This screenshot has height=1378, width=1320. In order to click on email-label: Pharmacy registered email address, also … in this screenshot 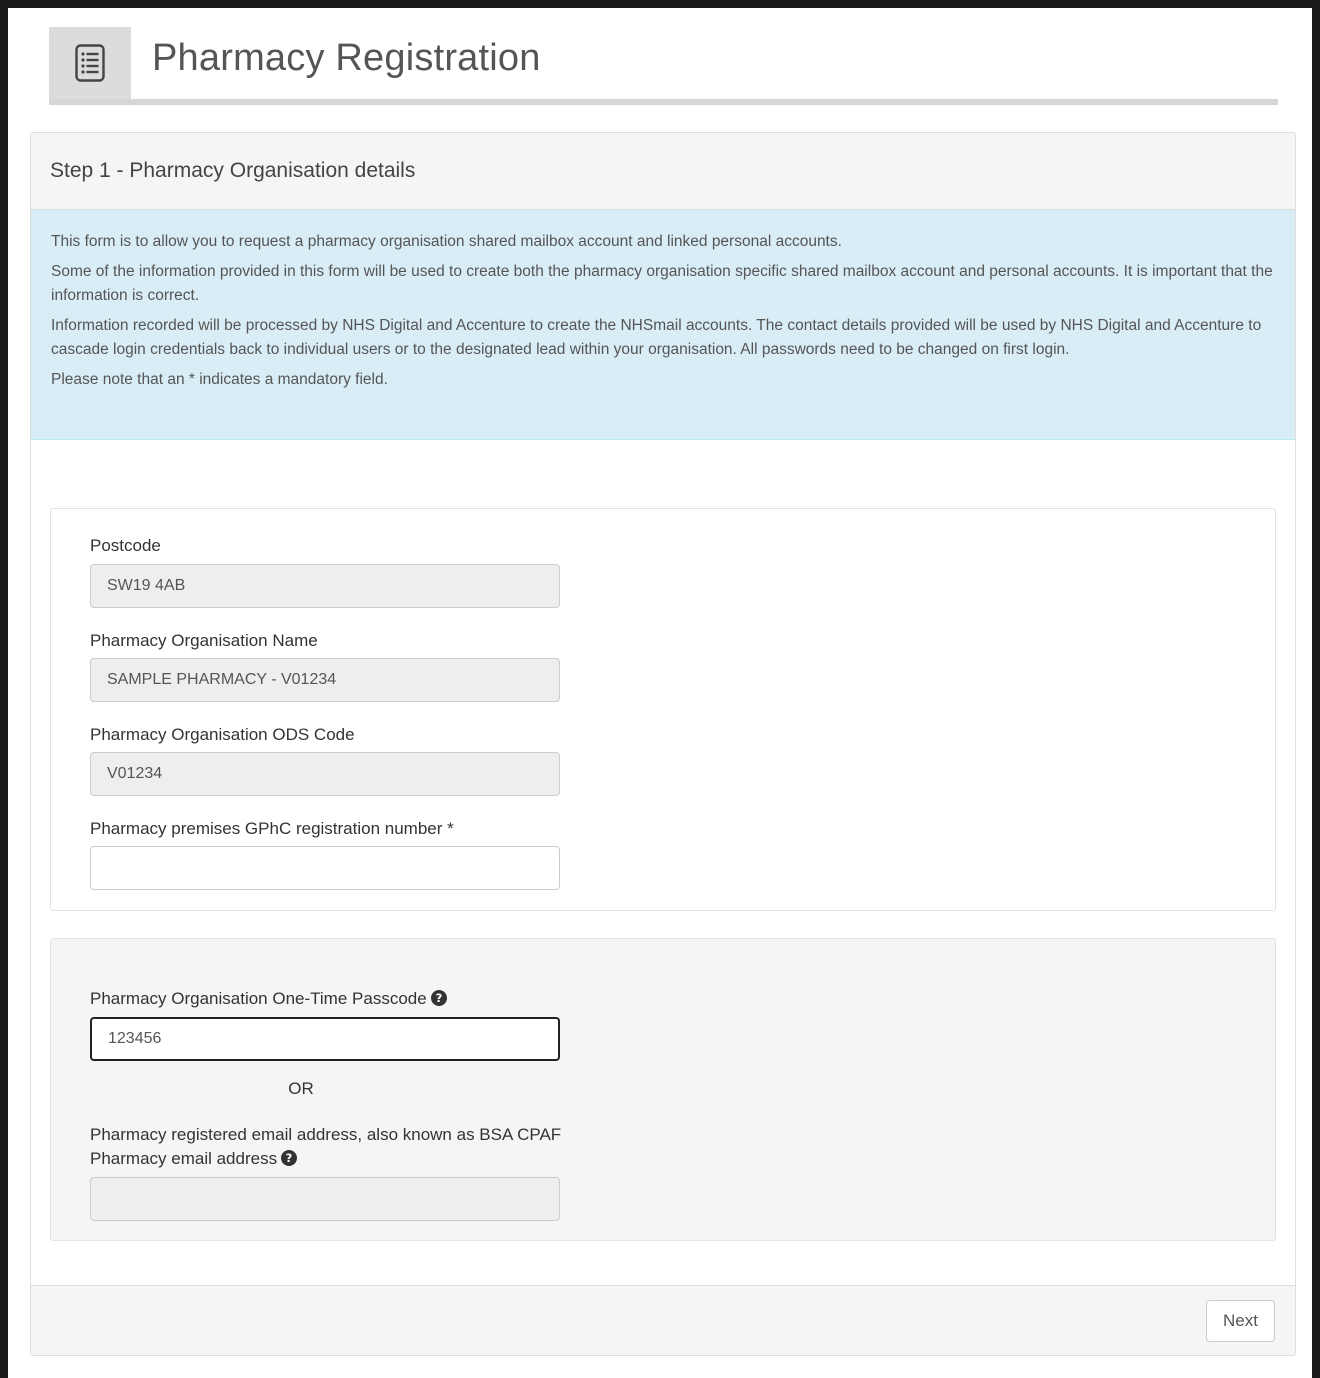, I will do `click(325, 1147)`.